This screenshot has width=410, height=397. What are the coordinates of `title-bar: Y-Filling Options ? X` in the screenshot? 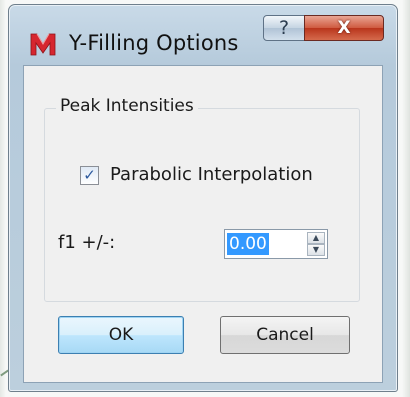 It's located at (203, 34).